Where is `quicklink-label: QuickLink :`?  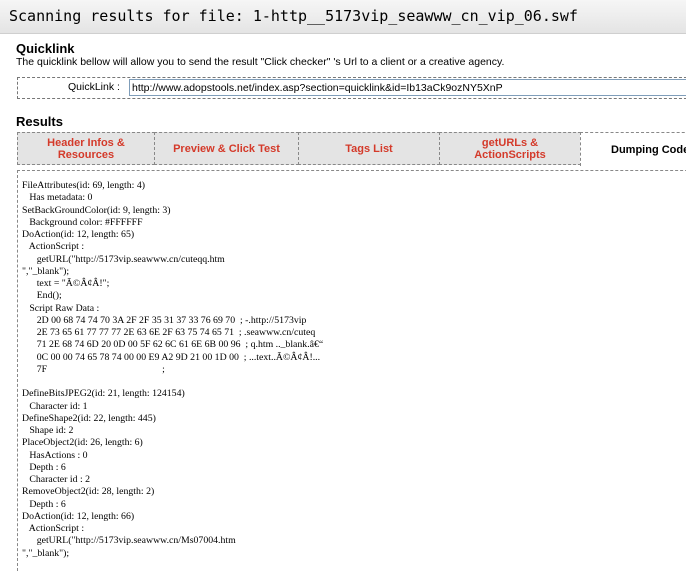 quicklink-label: QuickLink : is located at coordinates (94, 87).